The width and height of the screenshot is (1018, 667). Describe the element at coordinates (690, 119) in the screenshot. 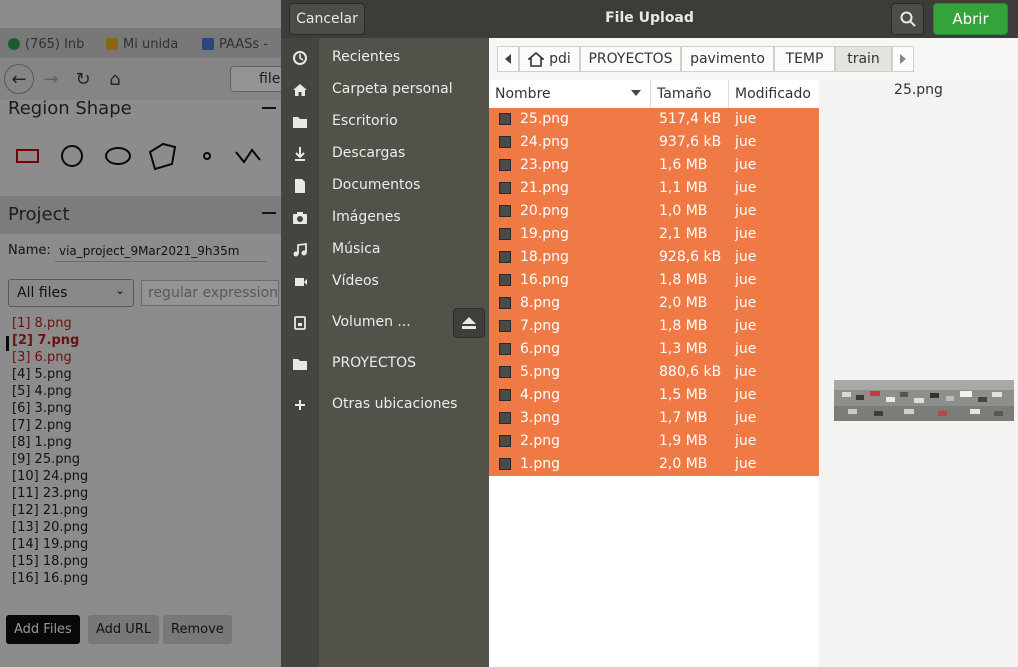

I see `file-size: 517,4 kB` at that location.